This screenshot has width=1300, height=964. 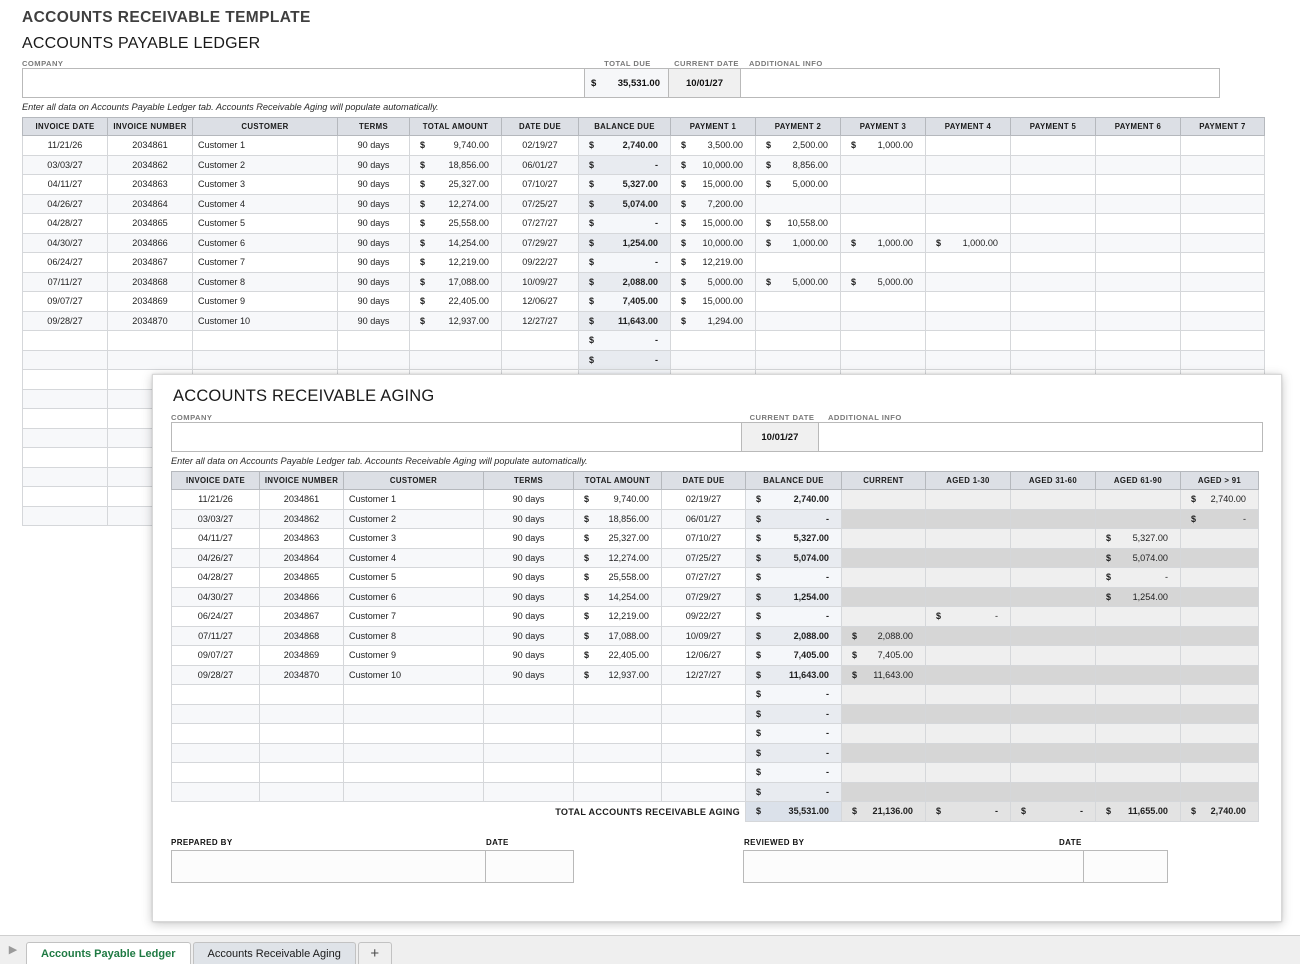 I want to click on aging-company-input, so click(x=456, y=437).